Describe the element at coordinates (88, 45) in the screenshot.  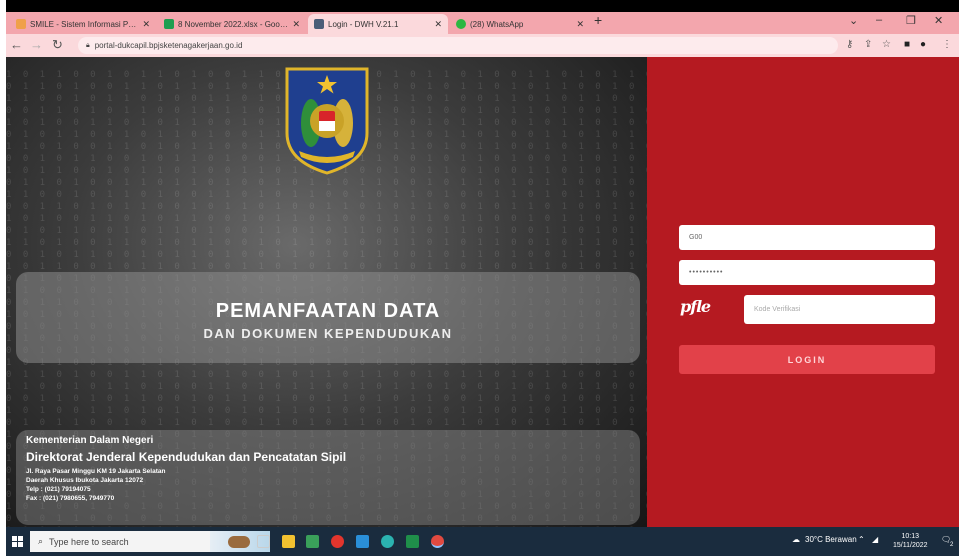
I see `lock-icon: 🔒︎` at that location.